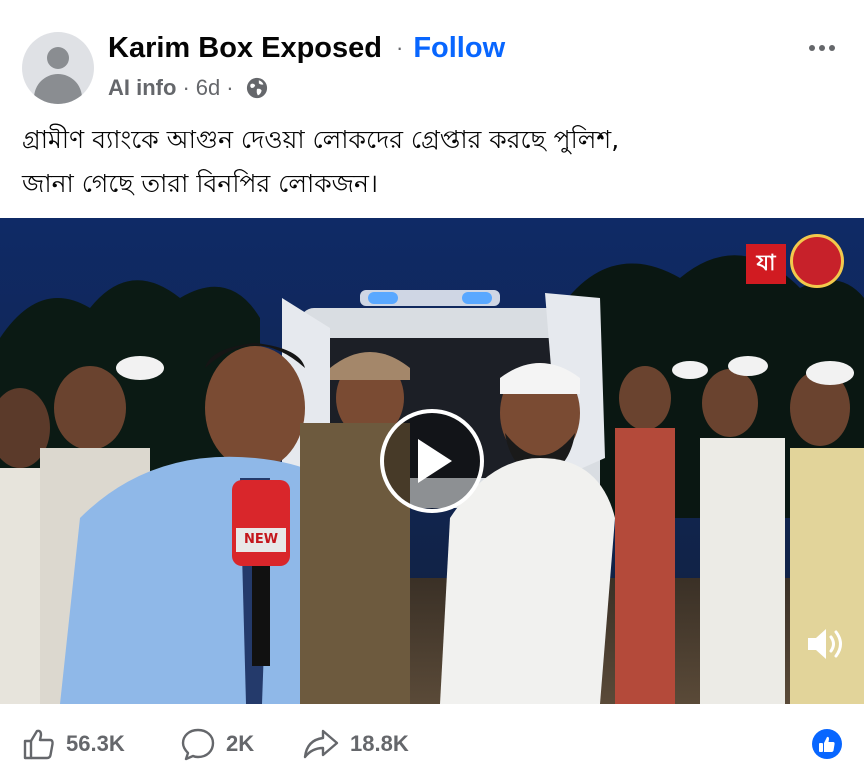  Describe the element at coordinates (261, 539) in the screenshot. I see `mic-flag-label: NEW` at that location.